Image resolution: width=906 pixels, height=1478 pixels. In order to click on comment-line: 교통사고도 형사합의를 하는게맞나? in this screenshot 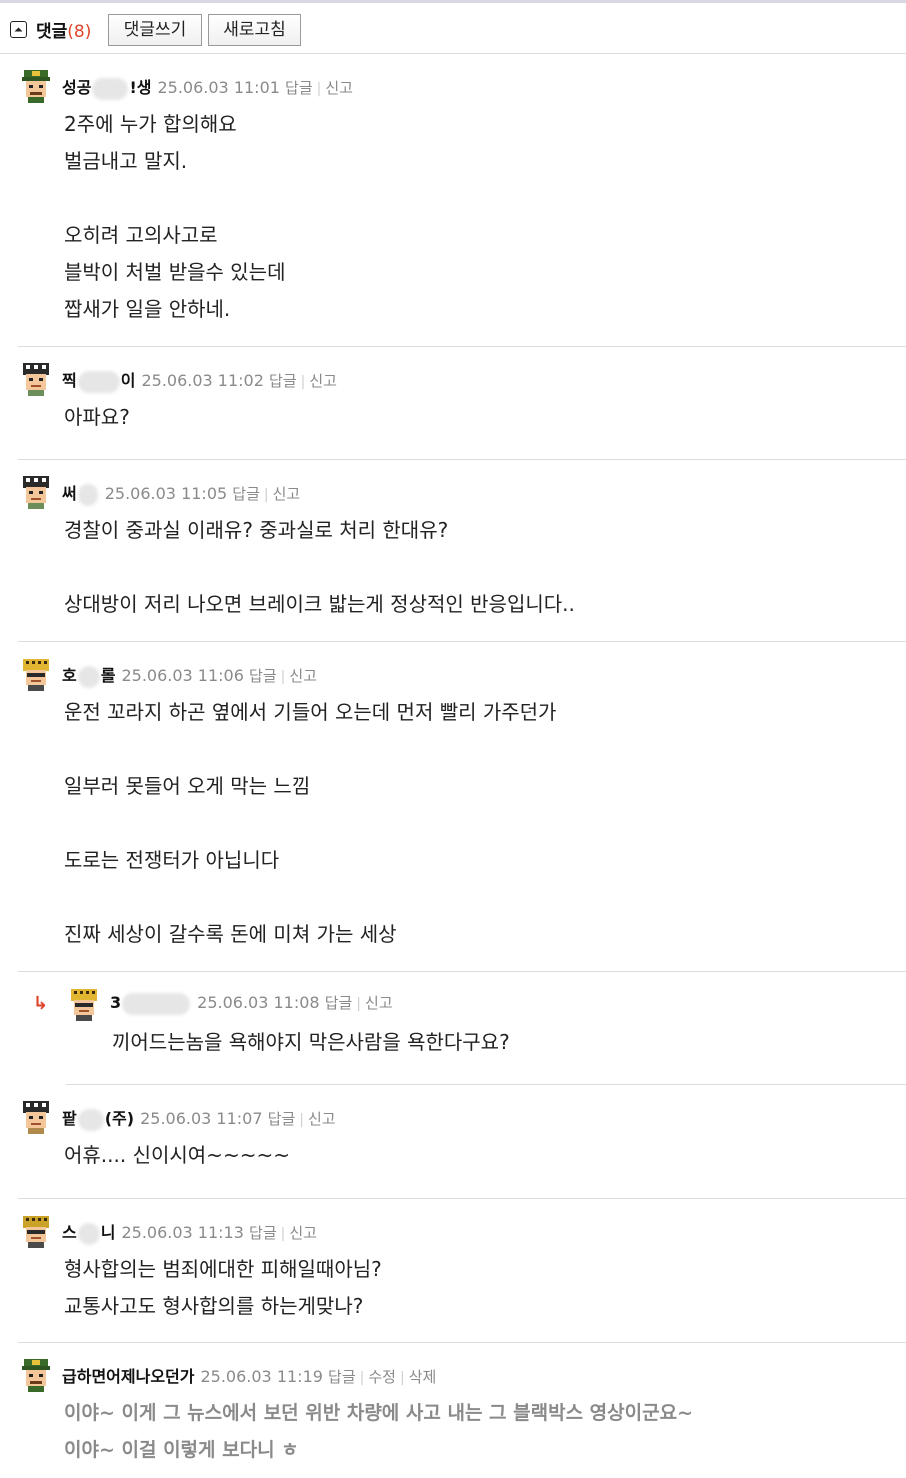, I will do `click(214, 1306)`.